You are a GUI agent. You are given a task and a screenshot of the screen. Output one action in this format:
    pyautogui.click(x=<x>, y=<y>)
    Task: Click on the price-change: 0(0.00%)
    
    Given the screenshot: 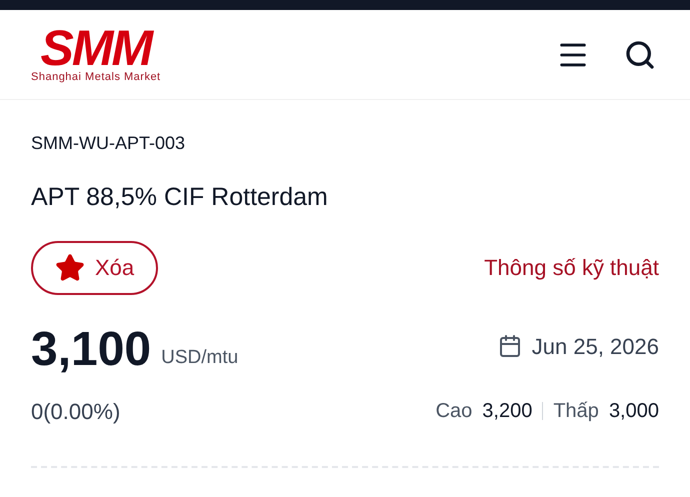 What is the action you would take?
    pyautogui.click(x=75, y=412)
    